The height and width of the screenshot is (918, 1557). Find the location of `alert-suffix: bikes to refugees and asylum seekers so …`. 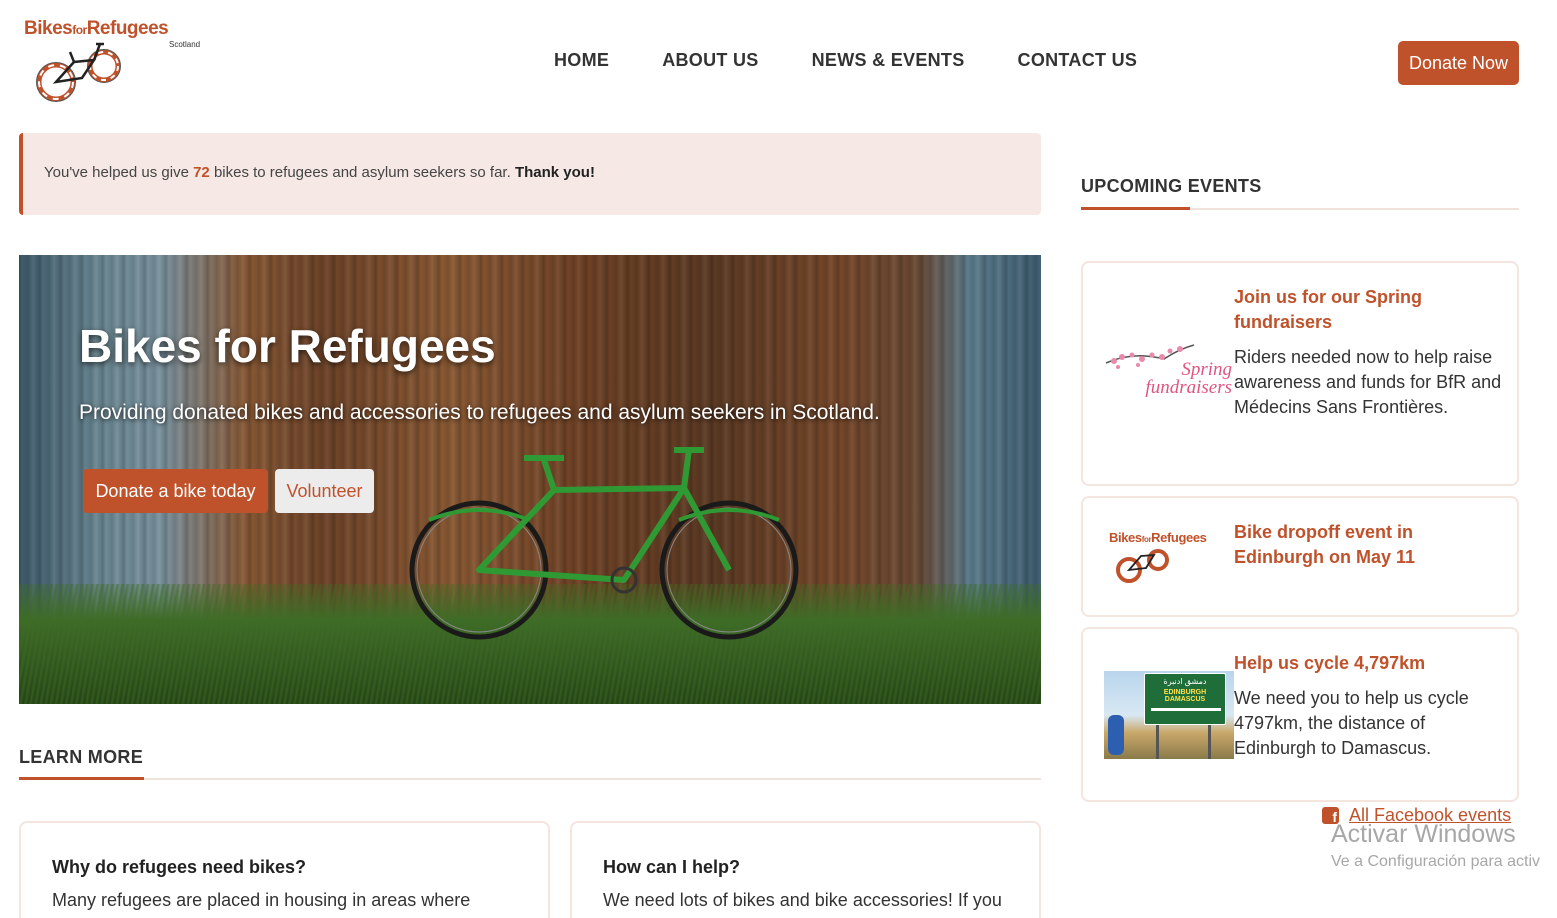

alert-suffix: bikes to refugees and asylum seekers so … is located at coordinates (362, 172).